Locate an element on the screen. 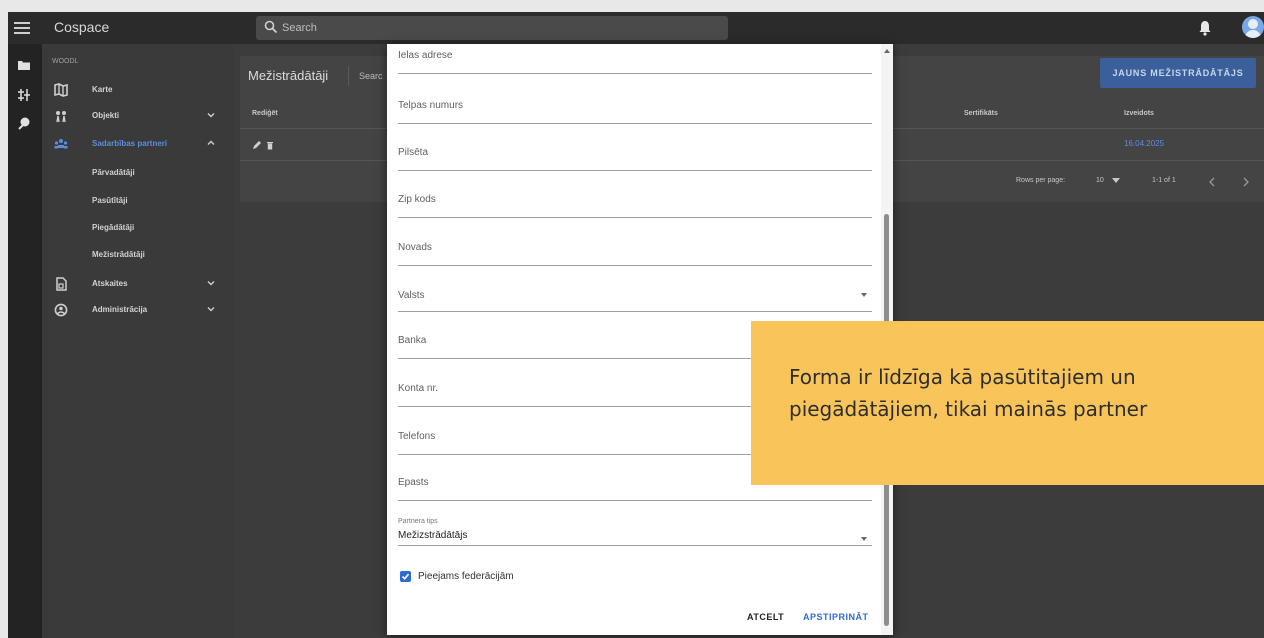 This screenshot has height=638, width=1264. sidebar-item-label: Administrācija is located at coordinates (120, 309).